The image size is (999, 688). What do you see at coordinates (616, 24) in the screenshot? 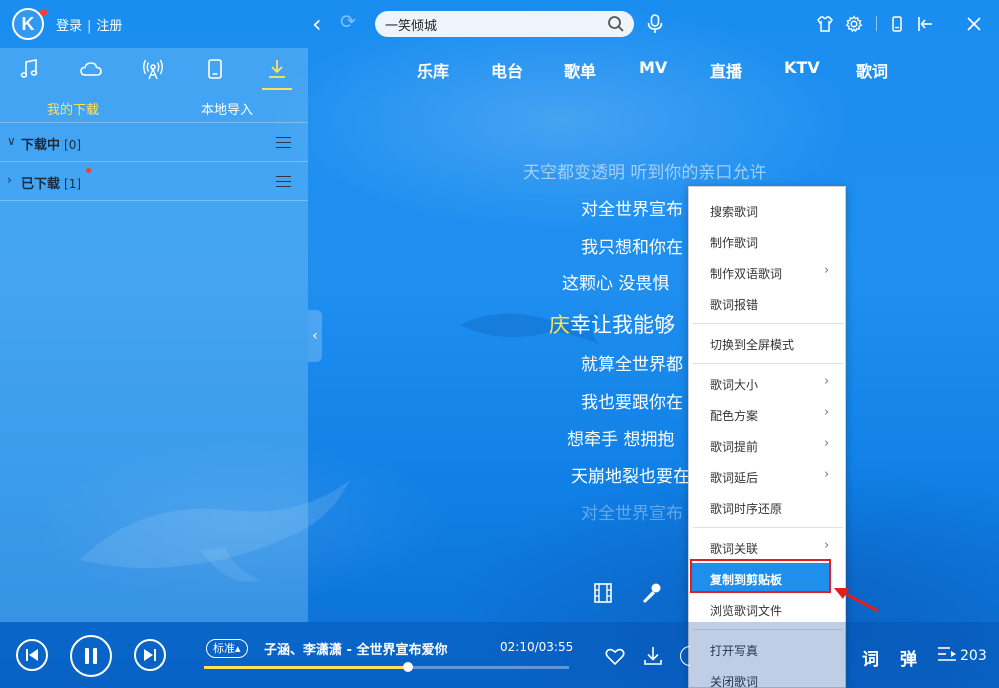
I see `search-icon` at bounding box center [616, 24].